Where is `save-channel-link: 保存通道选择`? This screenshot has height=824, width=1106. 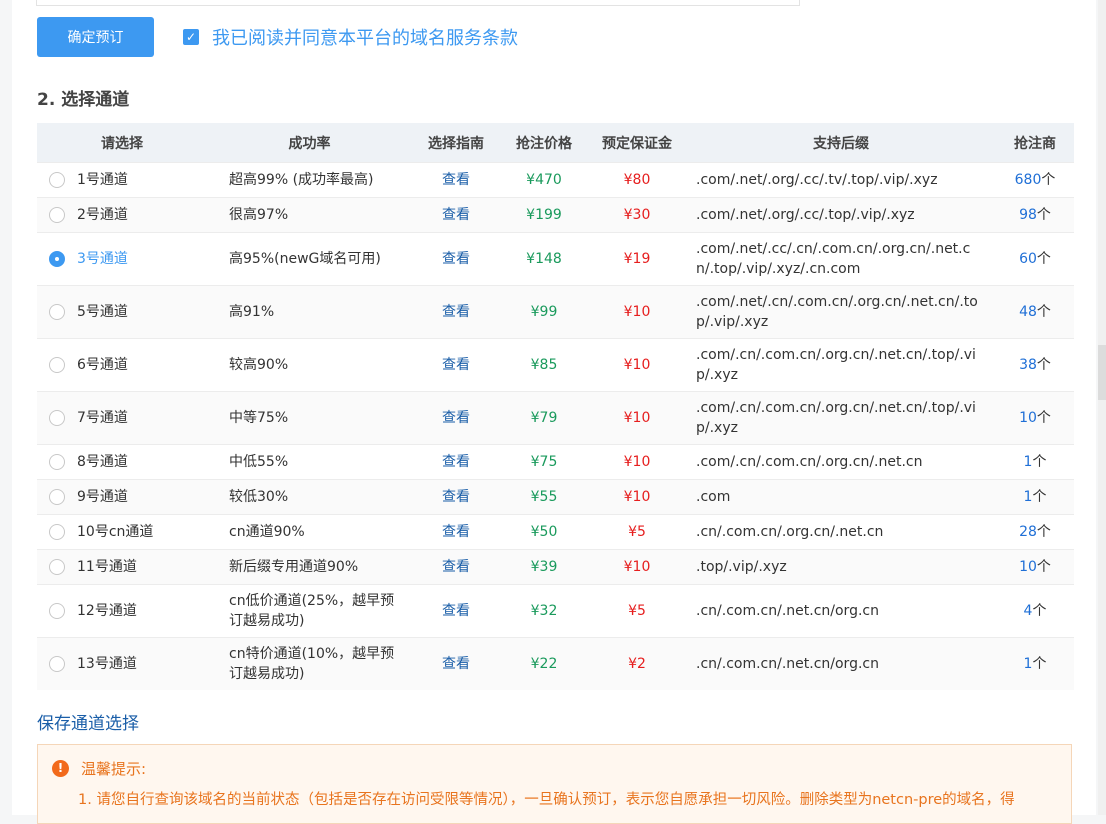 save-channel-link: 保存通道选择 is located at coordinates (88, 721).